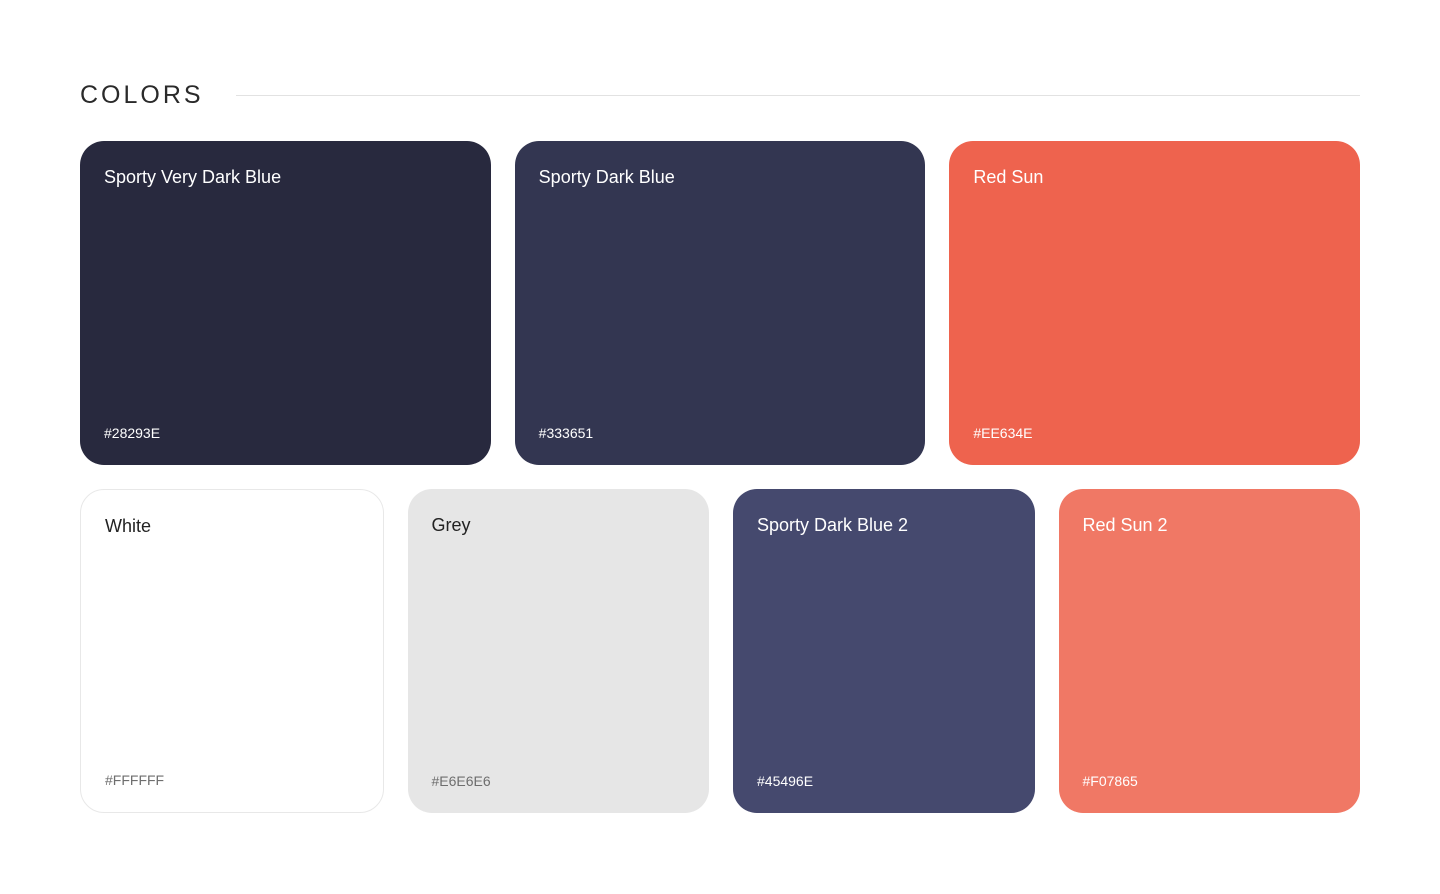  Describe the element at coordinates (884, 651) in the screenshot. I see `color-swatch-sporty-dark-blue-2: Sporty Dark Blue 2 #45496E` at that location.